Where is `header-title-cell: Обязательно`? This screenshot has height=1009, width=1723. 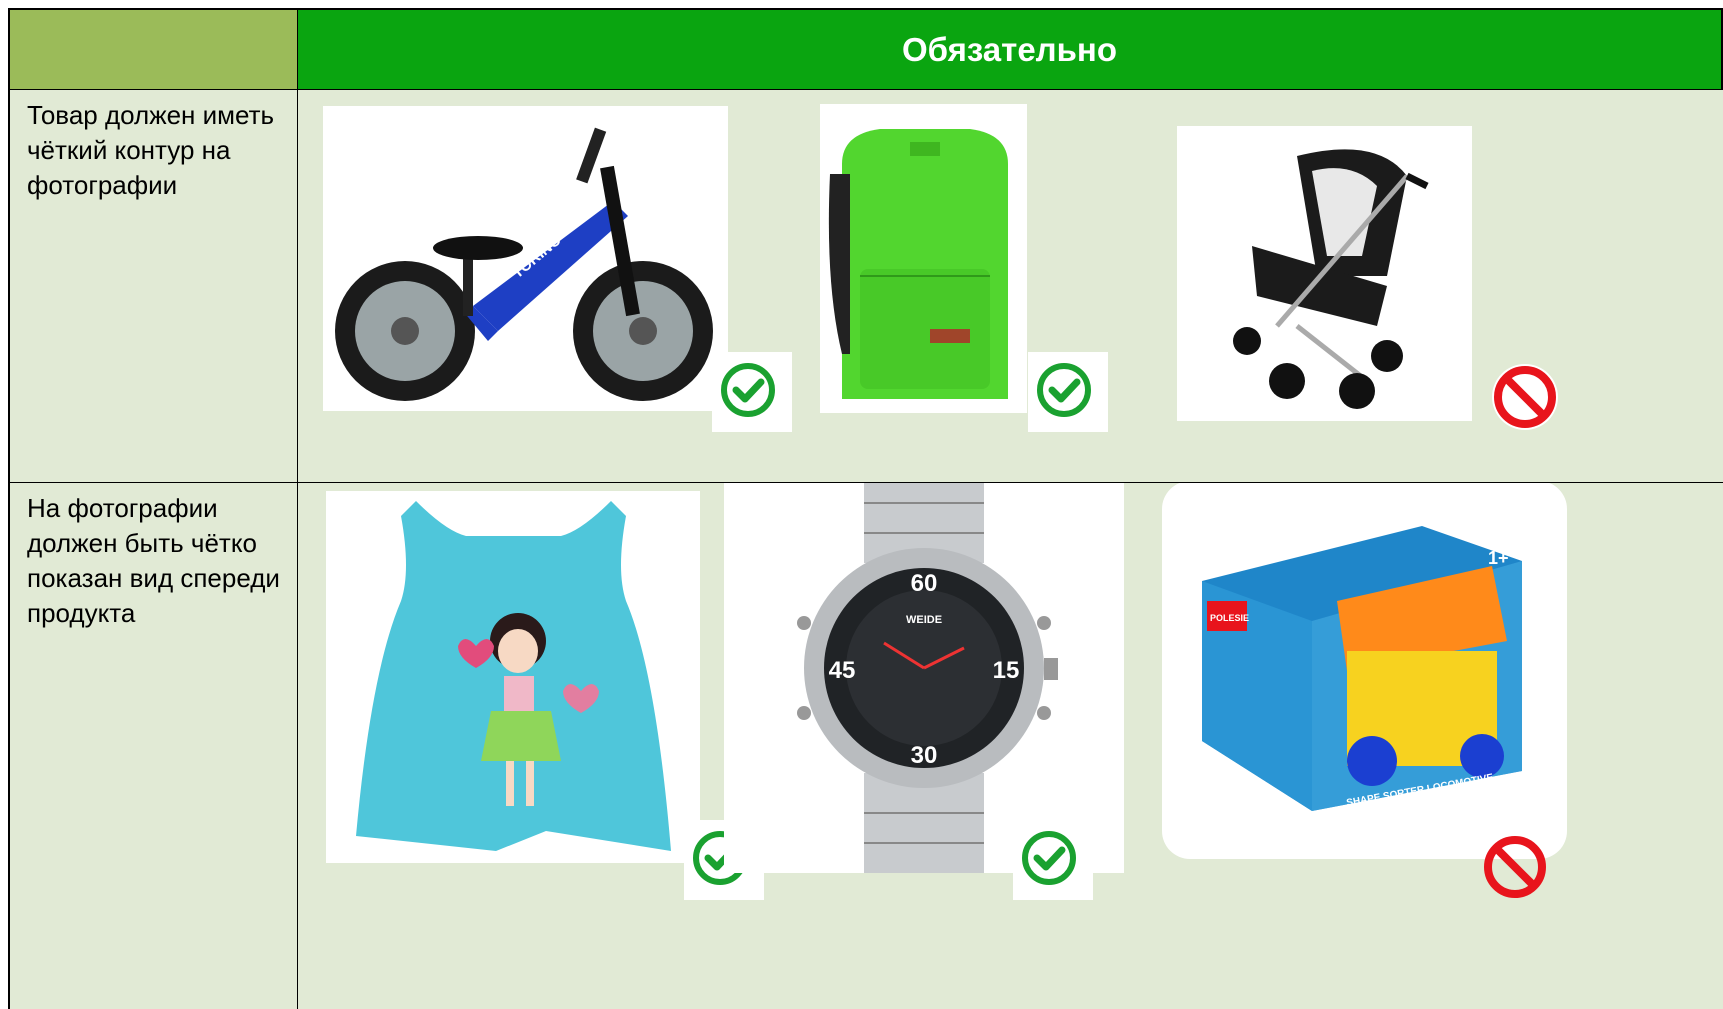
header-title-cell: Обязательно is located at coordinates (1010, 49).